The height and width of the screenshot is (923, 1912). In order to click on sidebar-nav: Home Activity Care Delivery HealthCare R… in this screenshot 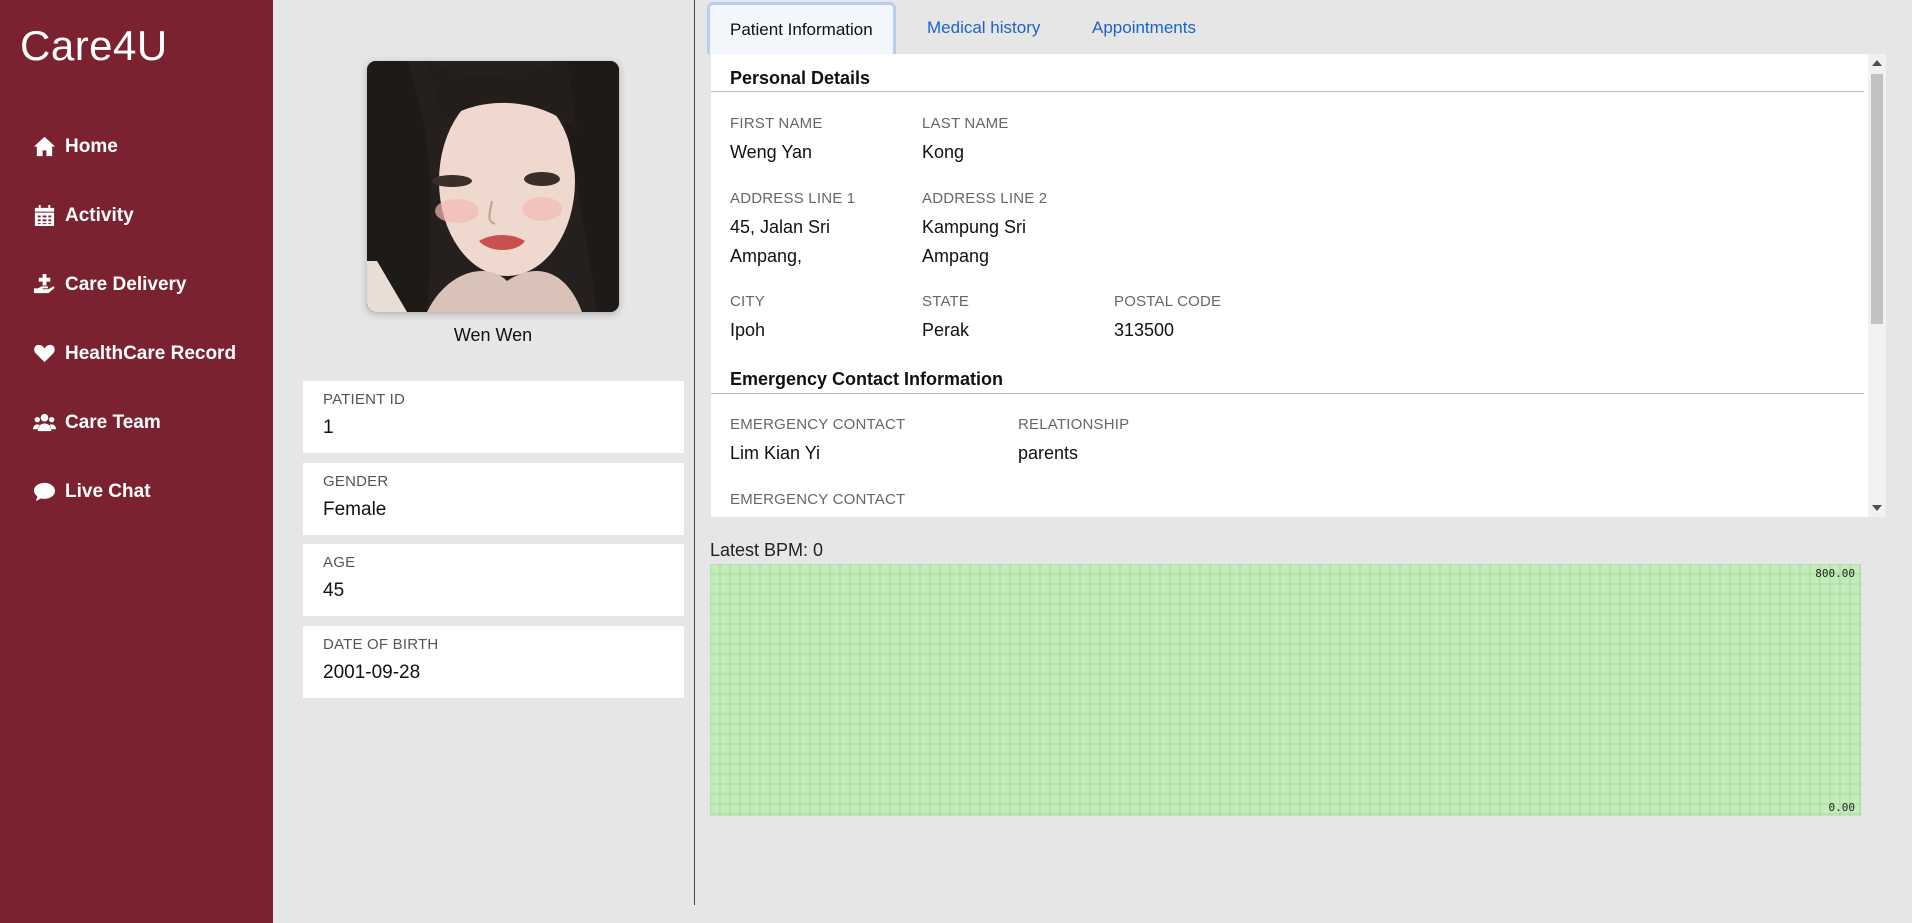, I will do `click(136, 319)`.